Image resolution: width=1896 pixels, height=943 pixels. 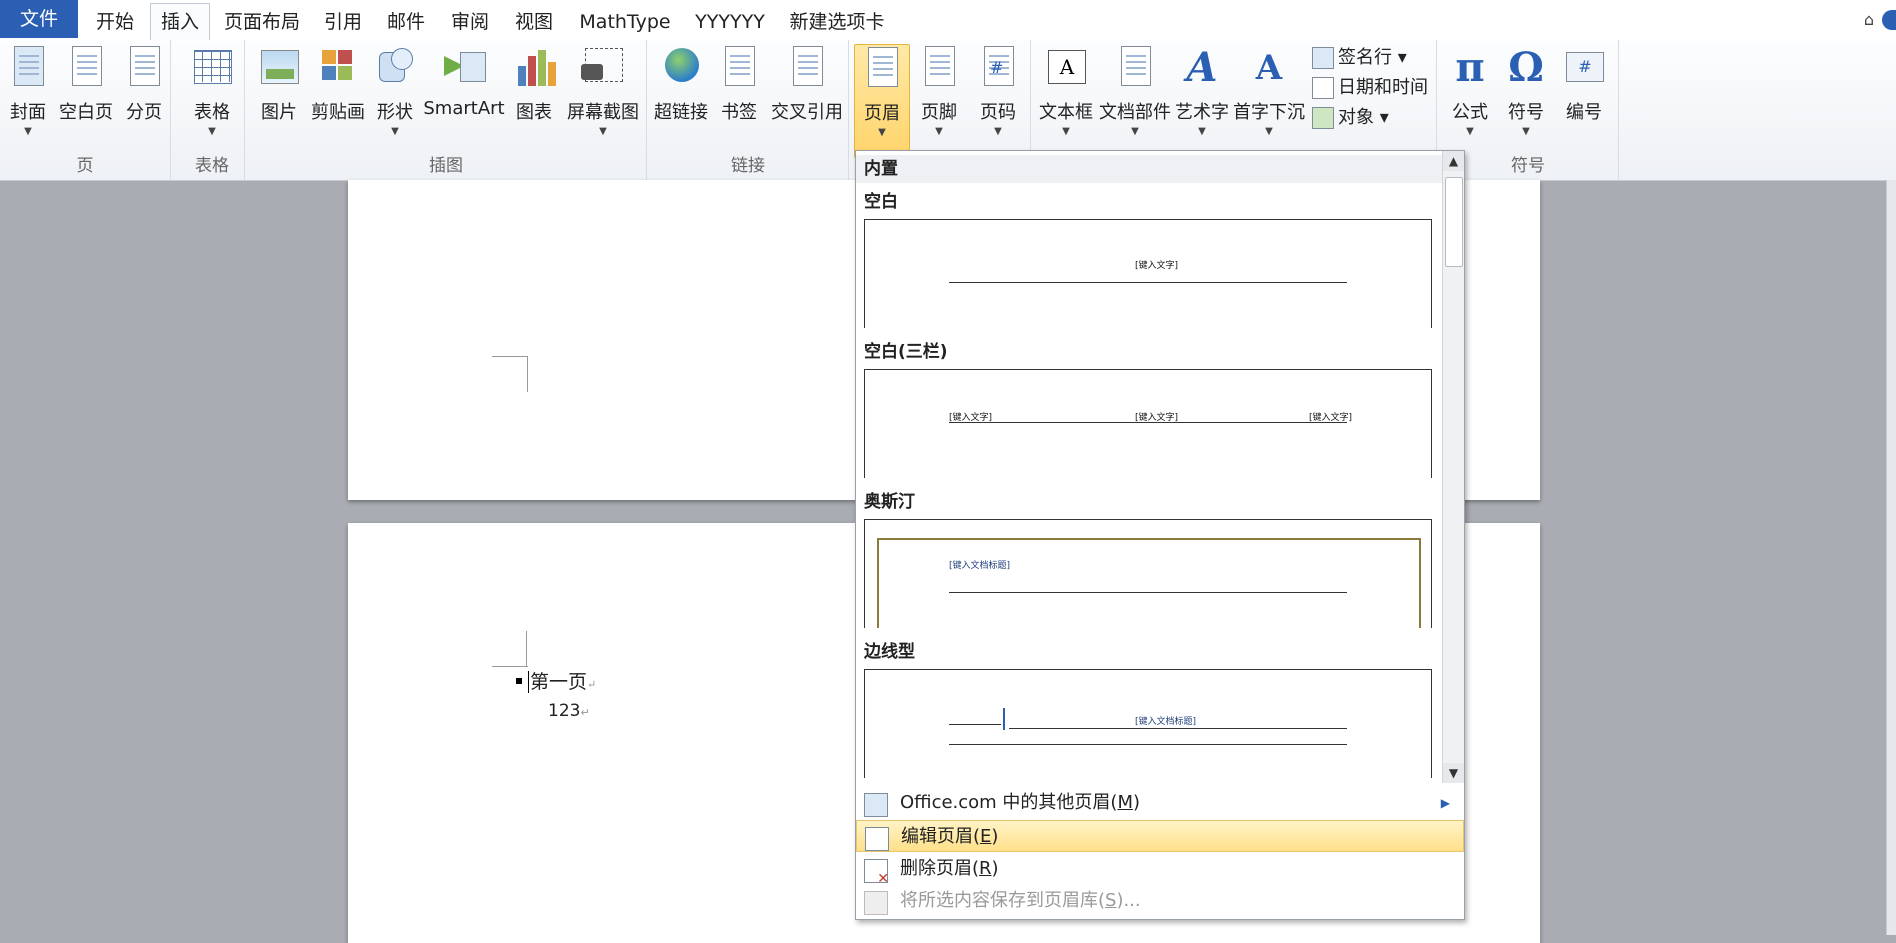 I want to click on gallery-item-title: 空白, so click(x=881, y=202).